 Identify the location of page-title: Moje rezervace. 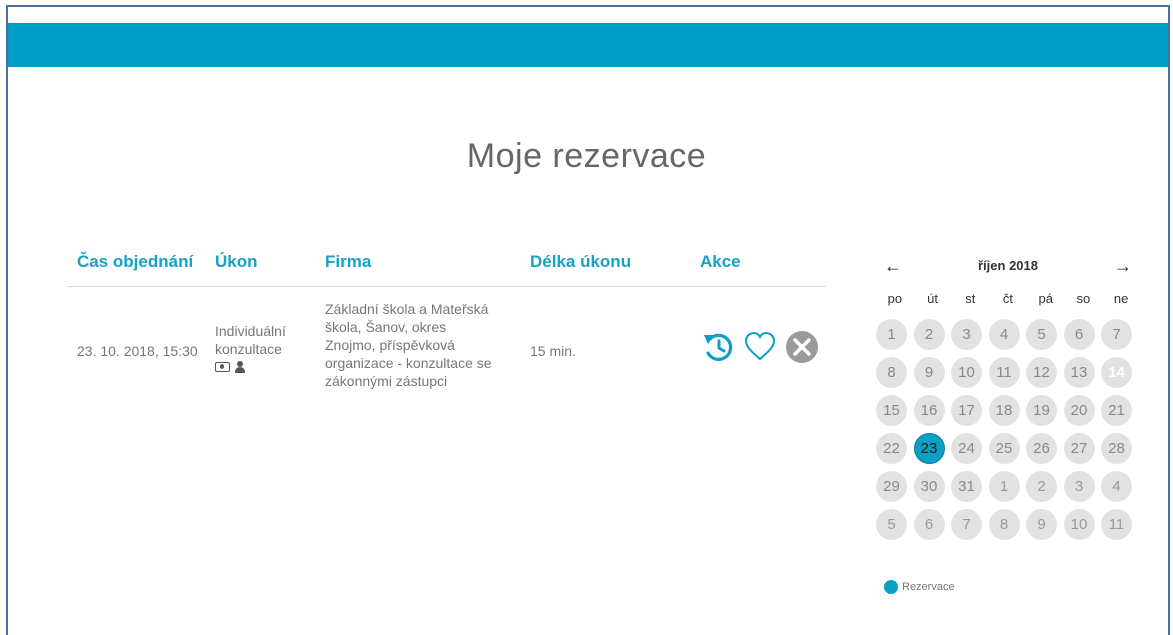
(586, 156).